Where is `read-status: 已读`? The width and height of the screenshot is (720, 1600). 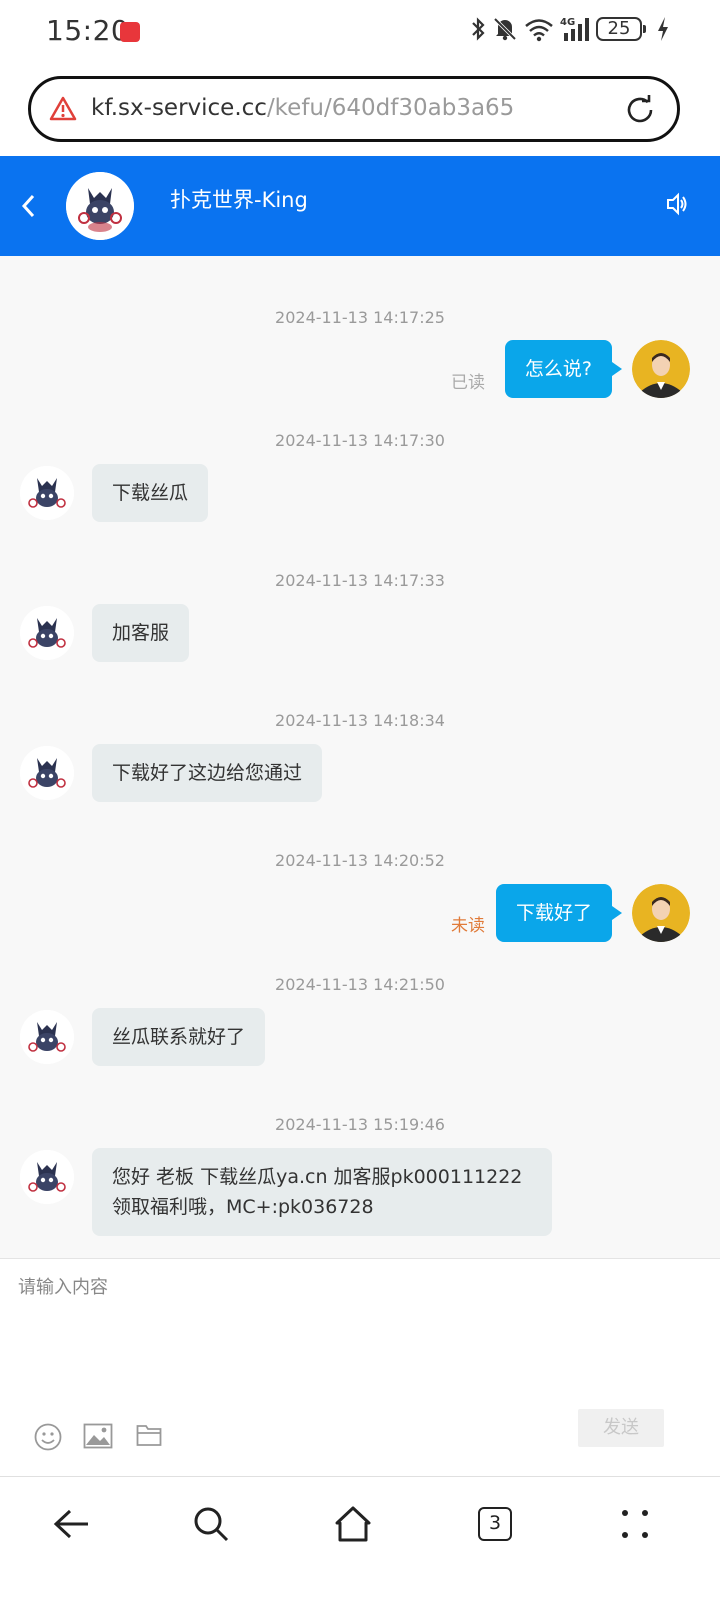
read-status: 已读 is located at coordinates (468, 383).